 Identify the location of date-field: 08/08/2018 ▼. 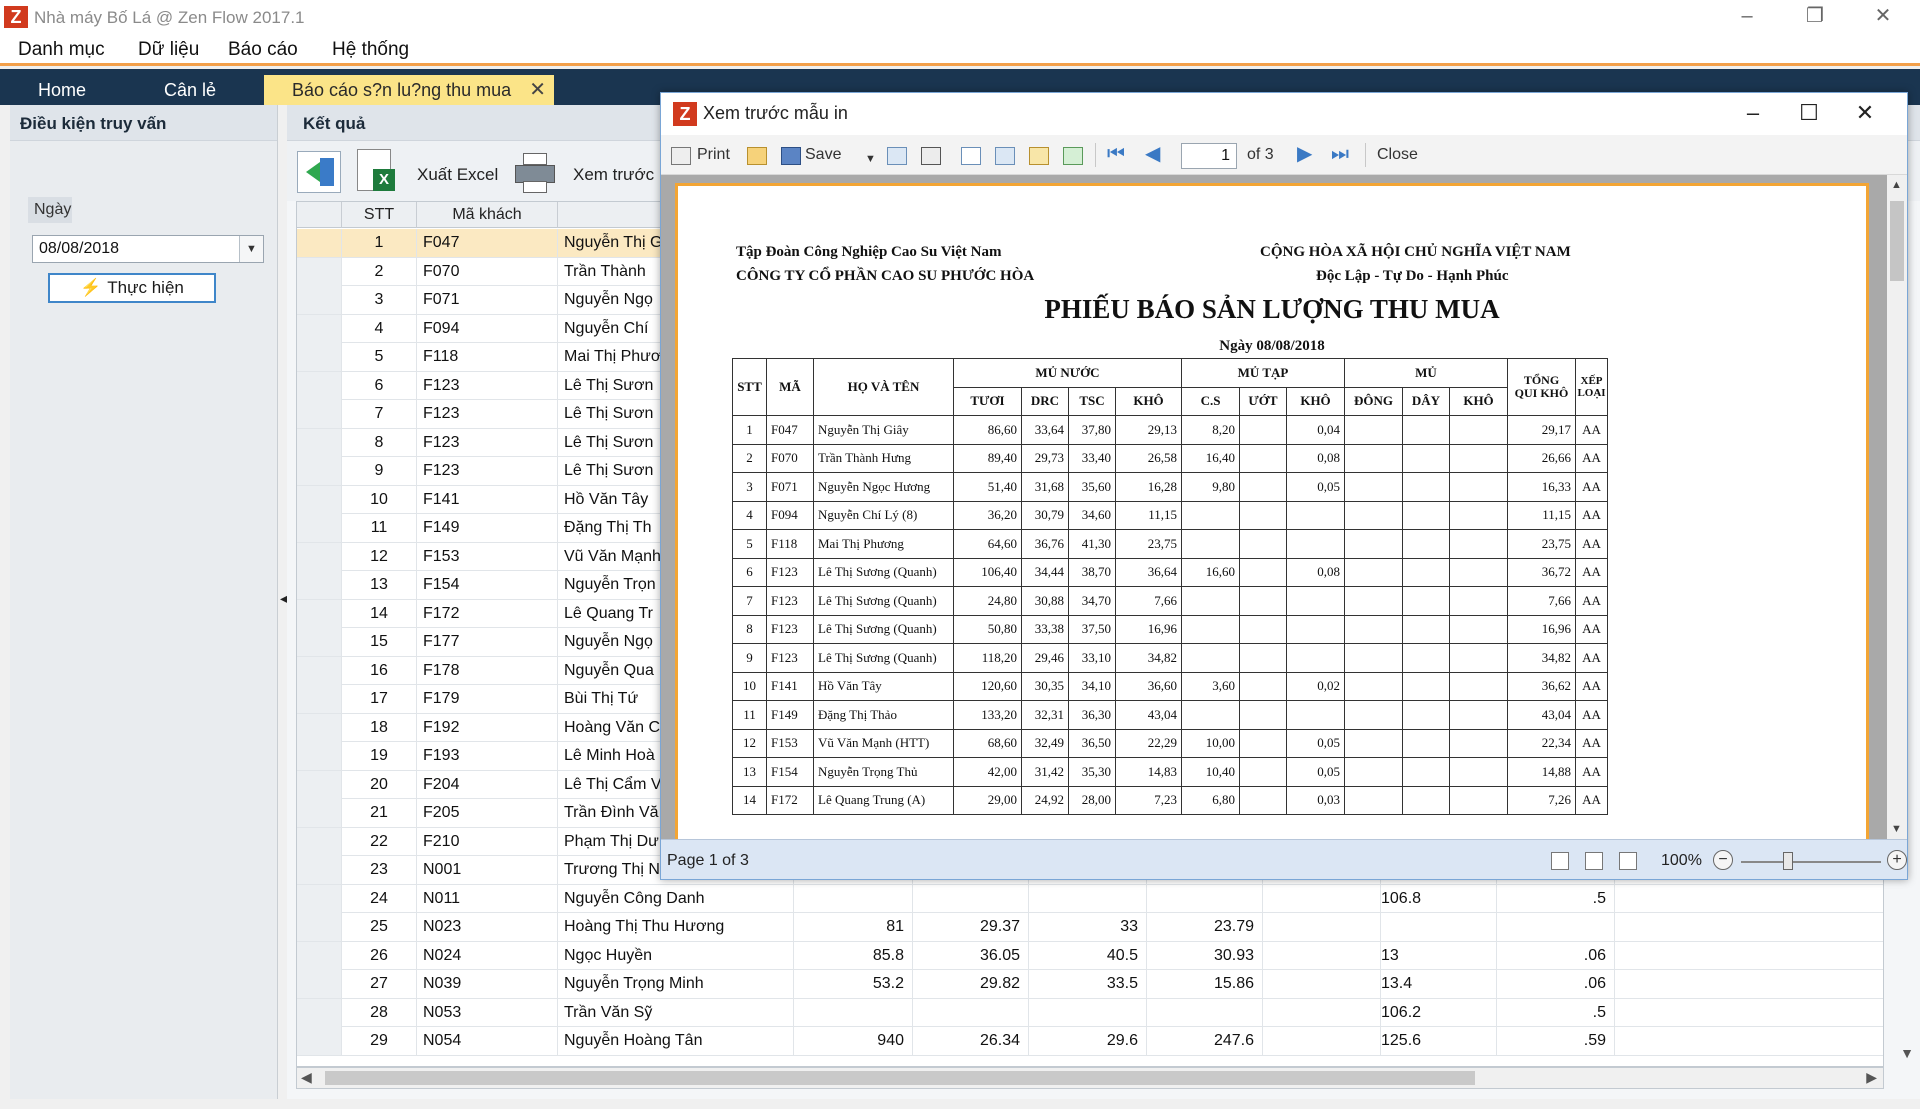
(148, 249).